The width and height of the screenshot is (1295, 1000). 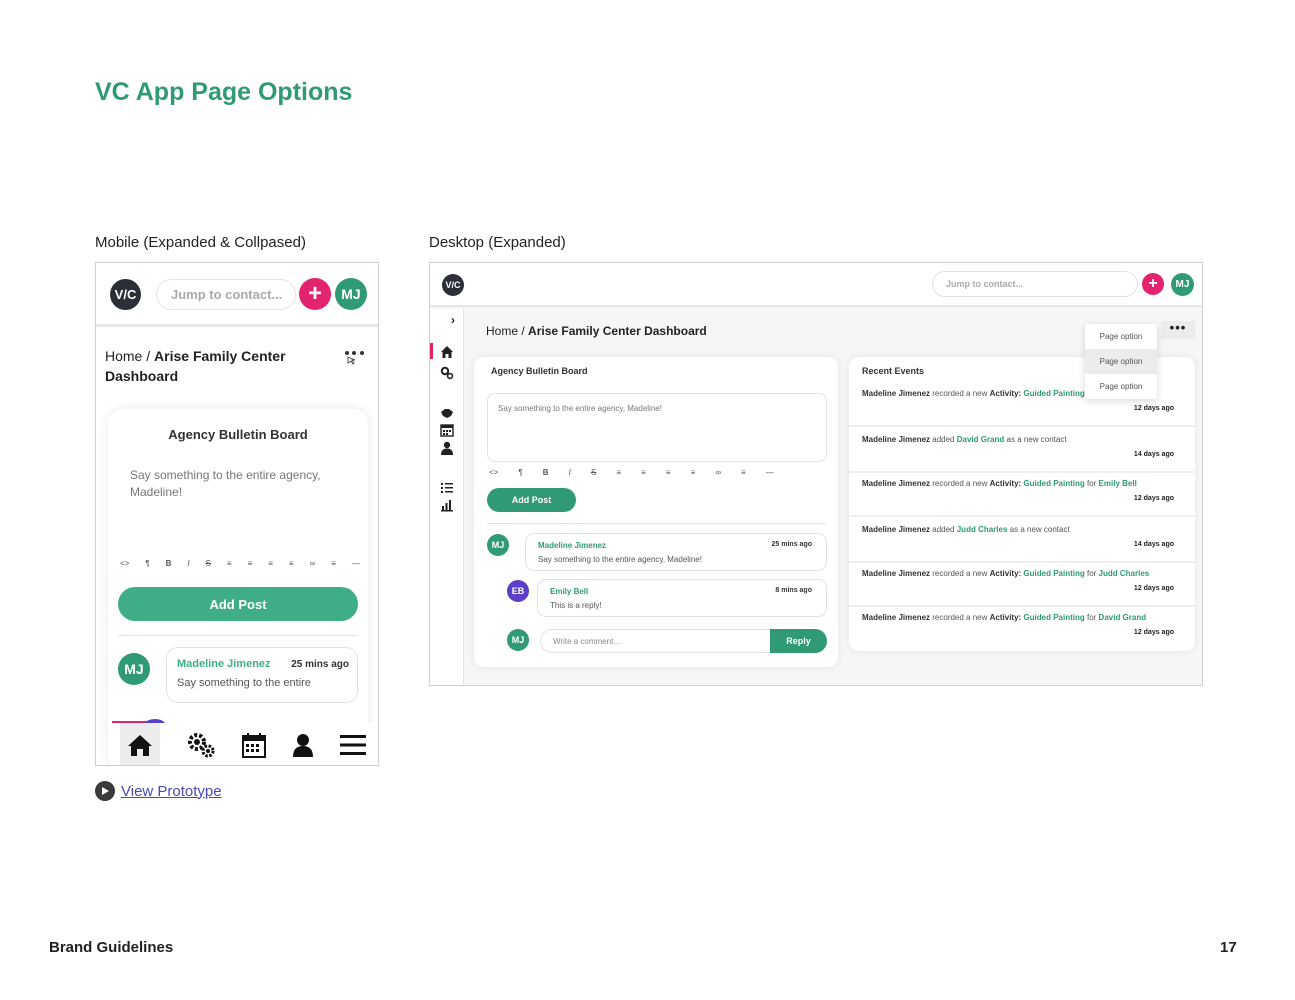 What do you see at coordinates (1123, 617) in the screenshot?
I see `event-target: David Grand` at bounding box center [1123, 617].